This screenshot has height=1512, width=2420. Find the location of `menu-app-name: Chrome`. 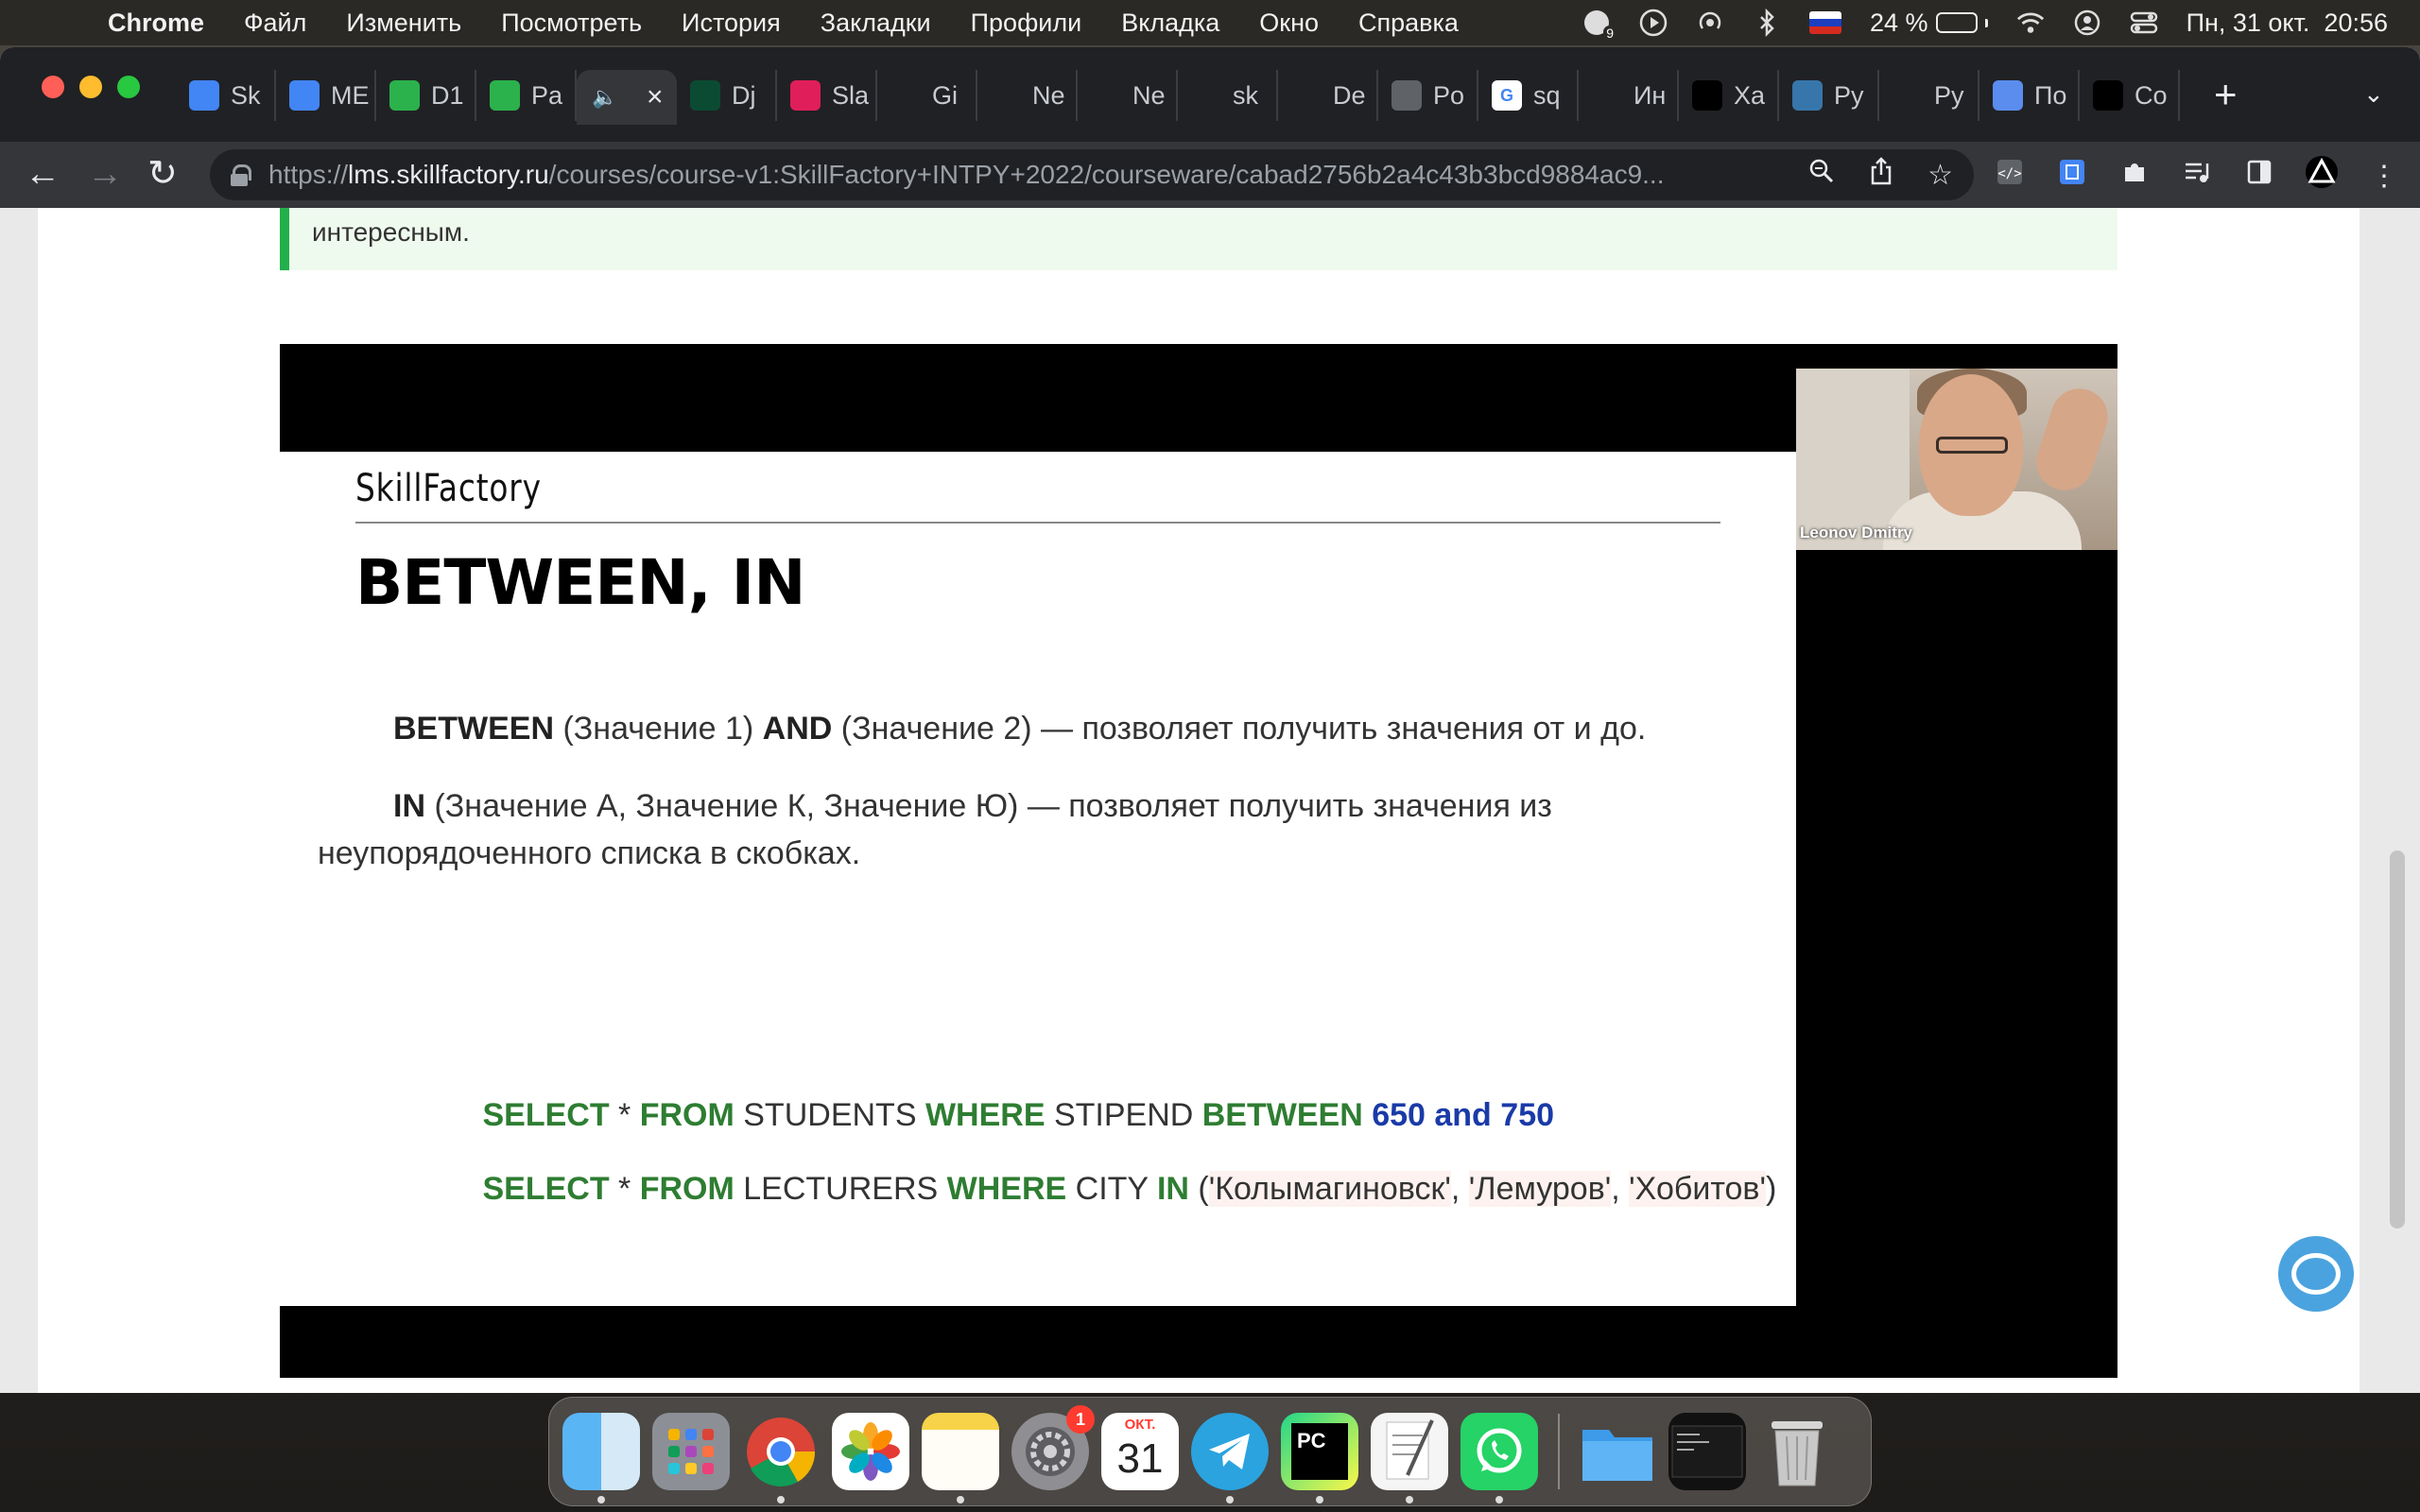

menu-app-name: Chrome is located at coordinates (156, 23).